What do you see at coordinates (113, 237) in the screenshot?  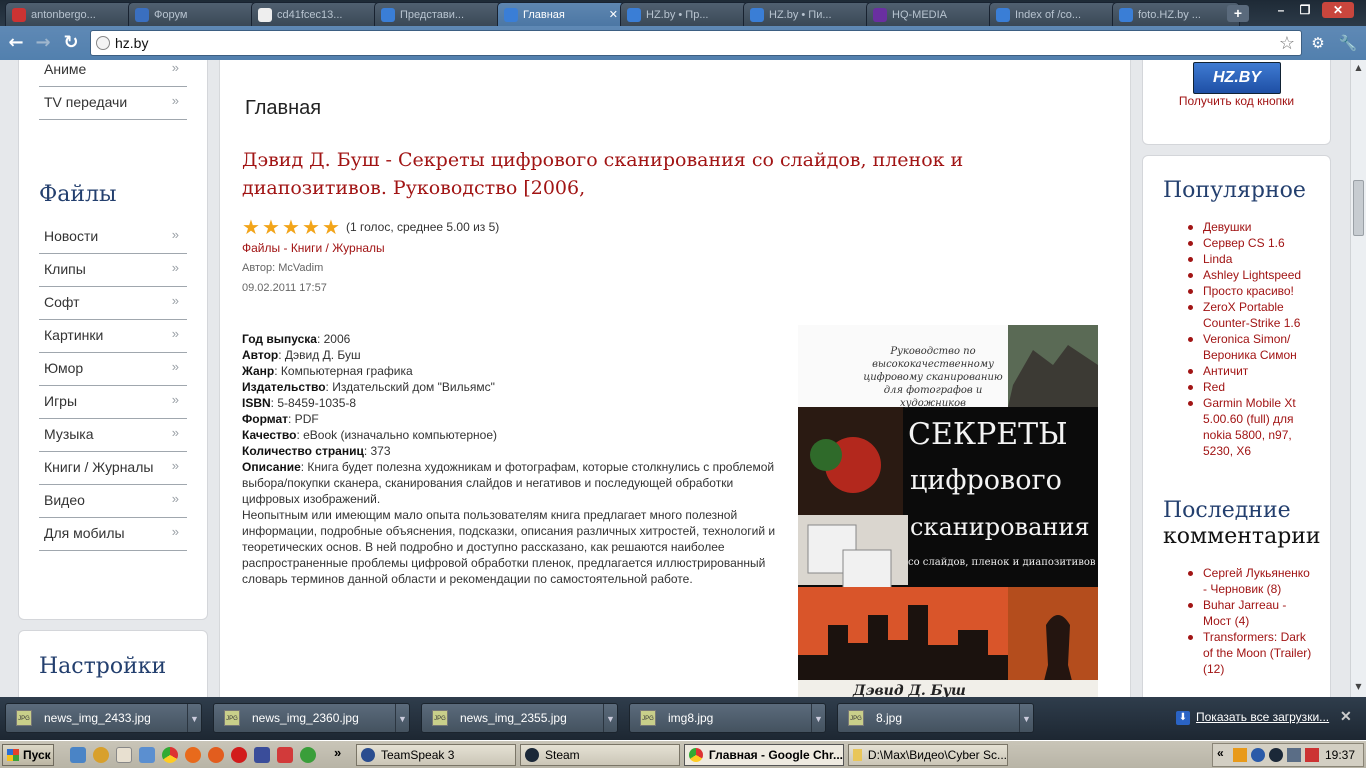 I see `sidebar-item: Новости »` at bounding box center [113, 237].